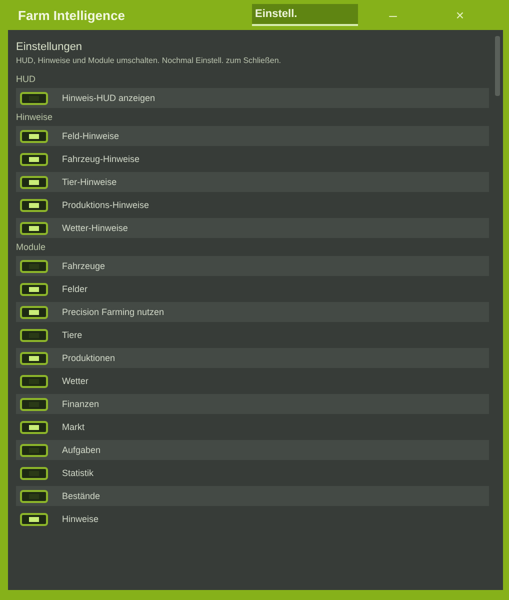 The width and height of the screenshot is (509, 600). Describe the element at coordinates (31, 247) in the screenshot. I see `section-title: Module` at that location.